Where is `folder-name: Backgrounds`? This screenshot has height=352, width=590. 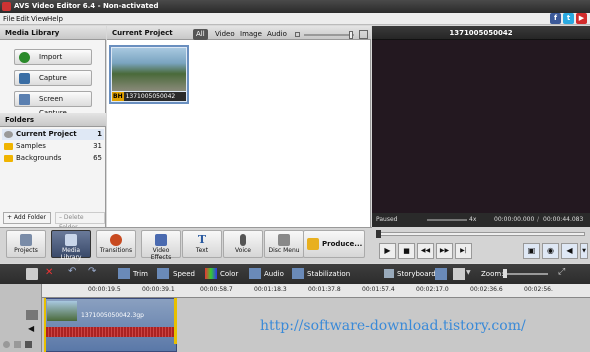
folder-name: Backgrounds is located at coordinates (39, 158).